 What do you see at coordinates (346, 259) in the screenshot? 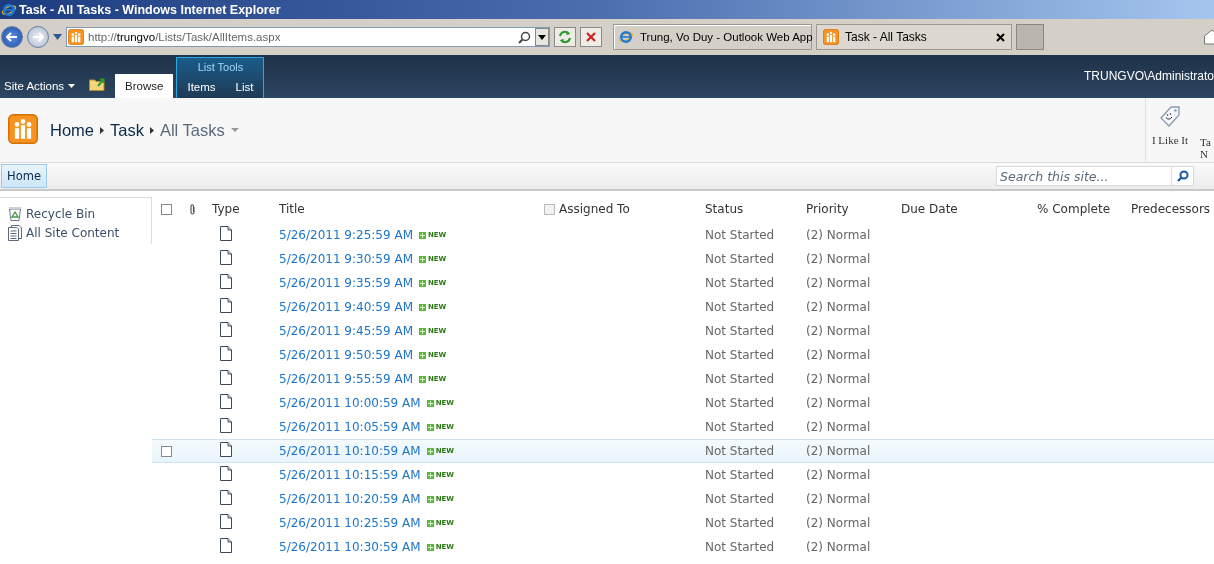
I see `item-title-link: 5/26/2011 9:30:59 AM` at bounding box center [346, 259].